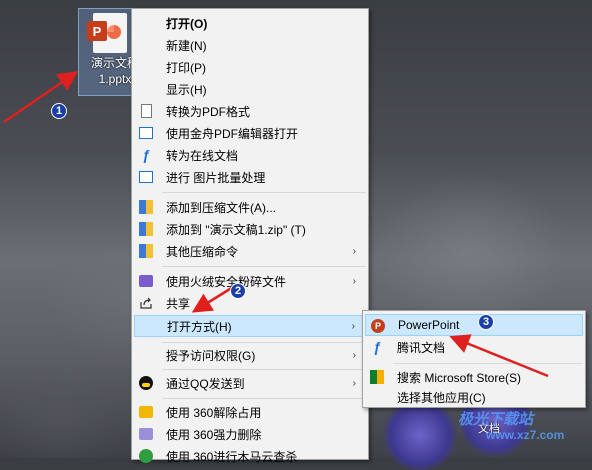  I want to click on watermark-url: www.xz7.com, so click(525, 435).